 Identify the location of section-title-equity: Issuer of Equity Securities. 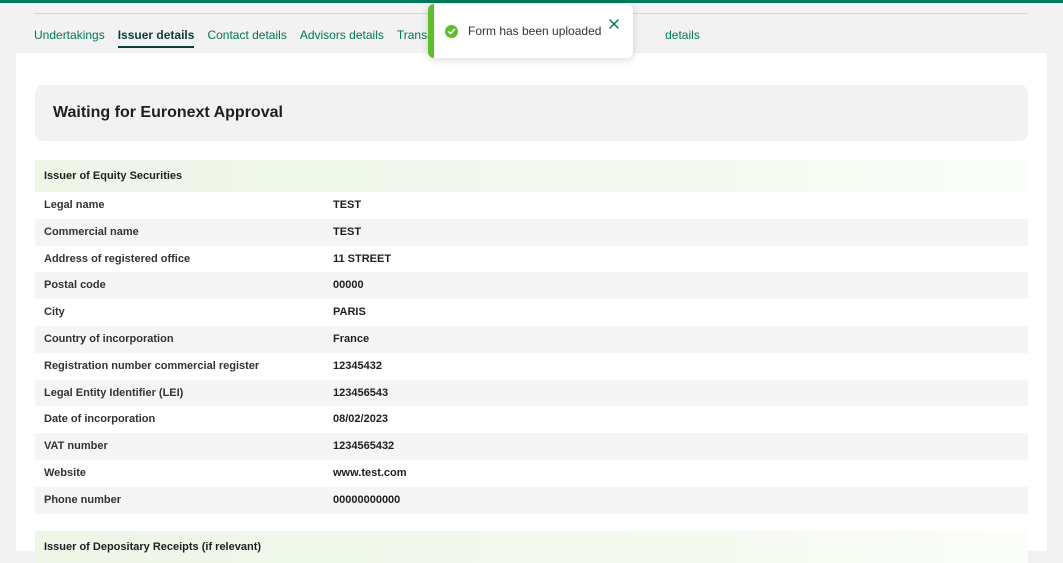
(113, 176).